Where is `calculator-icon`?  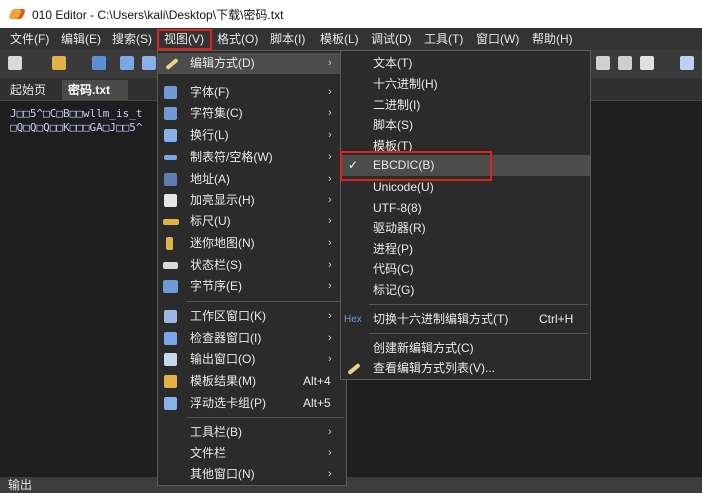
calculator-icon is located at coordinates (687, 63).